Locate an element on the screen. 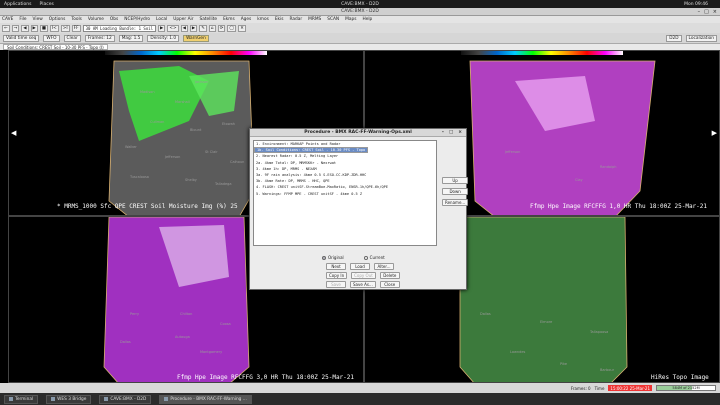 The width and height of the screenshot is (720, 405). copy-out-button: Copy Out is located at coordinates (363, 275).